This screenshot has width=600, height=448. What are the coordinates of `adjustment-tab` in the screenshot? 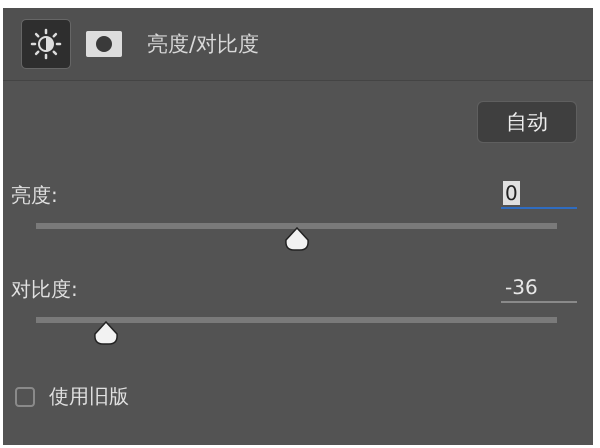 It's located at (46, 44).